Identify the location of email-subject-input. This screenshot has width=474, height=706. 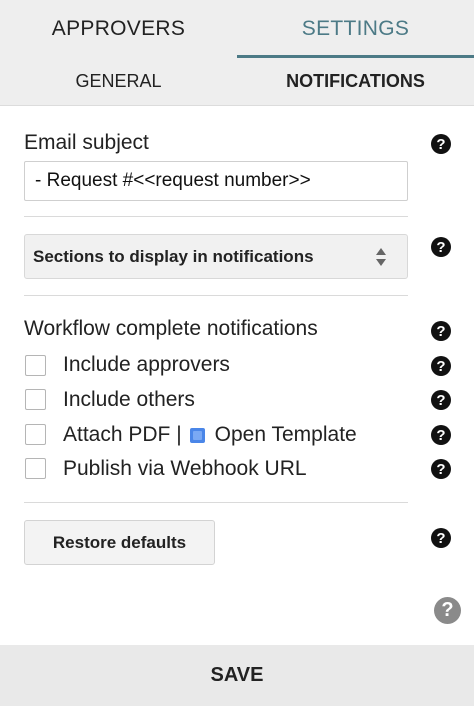
(216, 181).